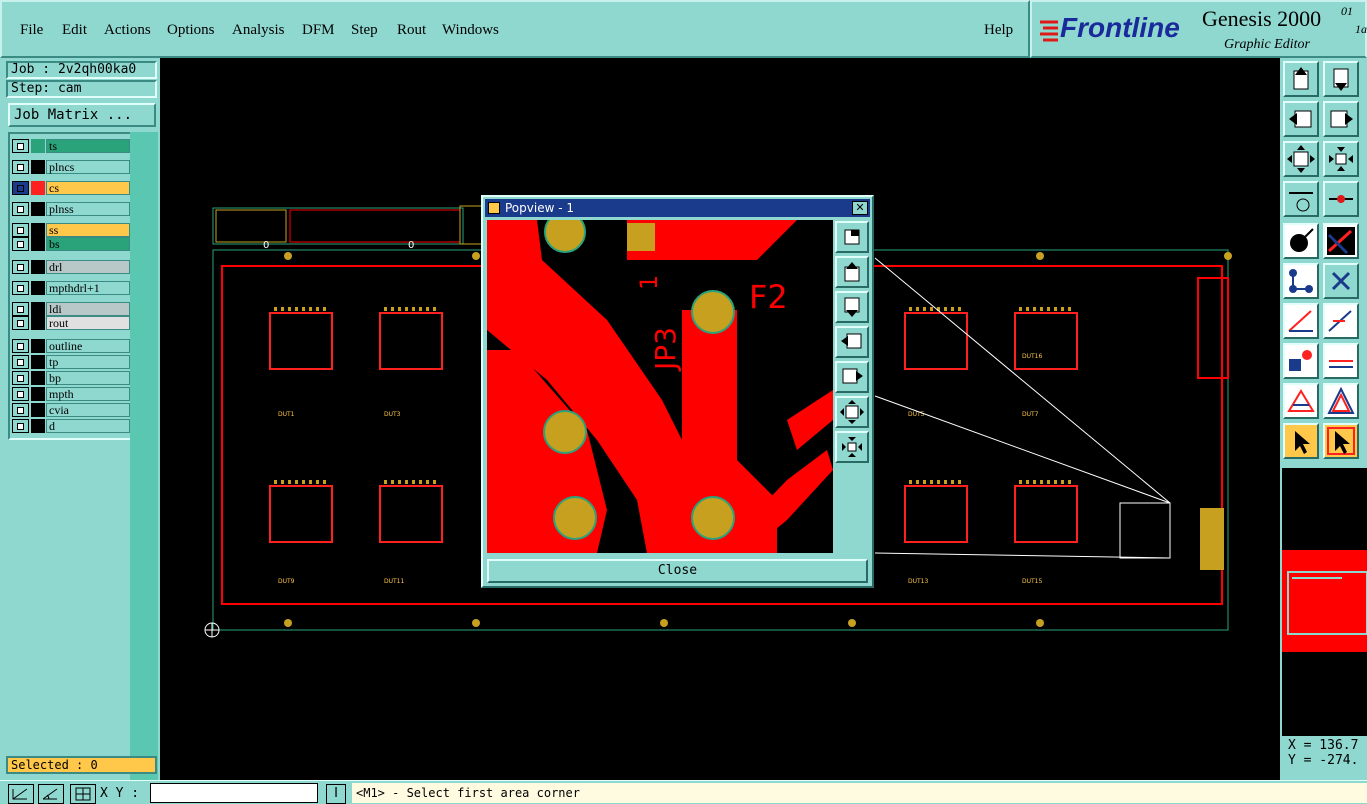 Image resolution: width=1367 pixels, height=804 pixels. What do you see at coordinates (191, 30) in the screenshot?
I see `menu-options: Options` at bounding box center [191, 30].